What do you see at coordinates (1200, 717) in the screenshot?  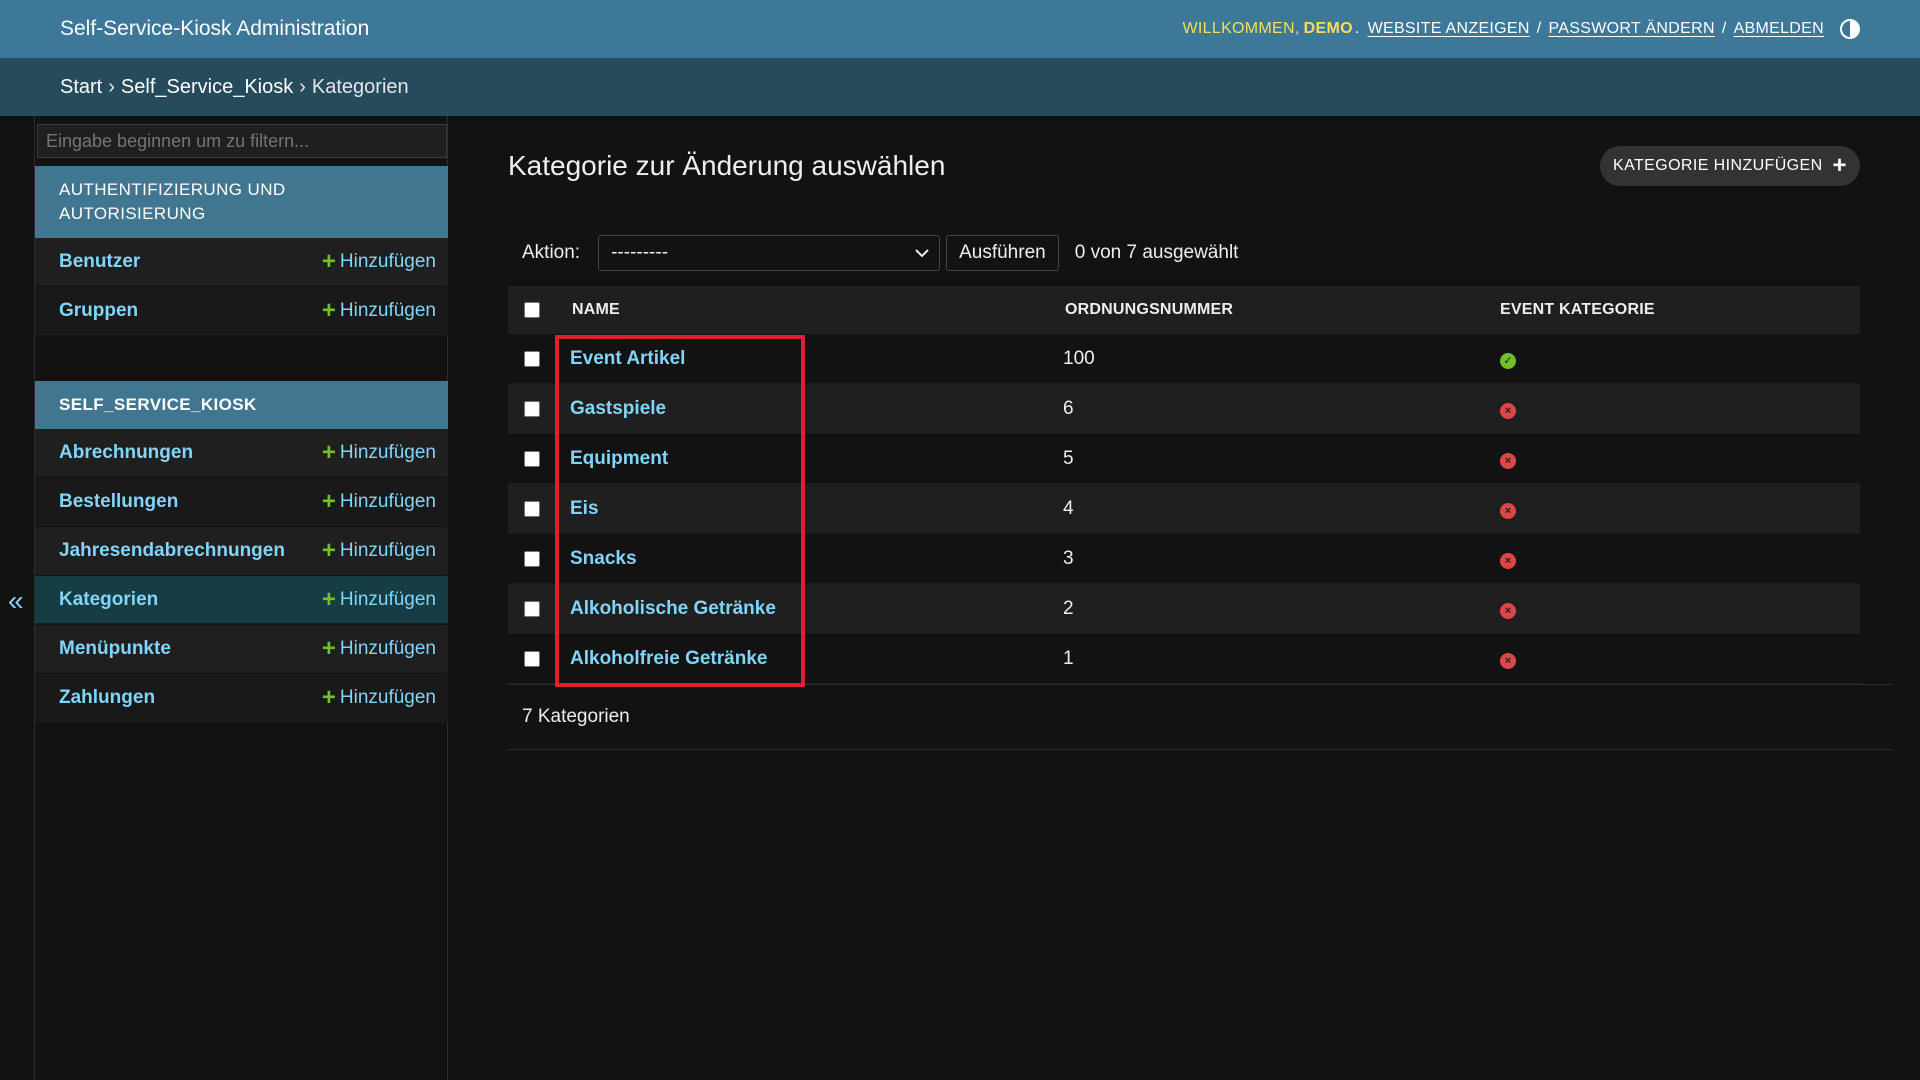 I see `paginator: 7 Kategorien` at bounding box center [1200, 717].